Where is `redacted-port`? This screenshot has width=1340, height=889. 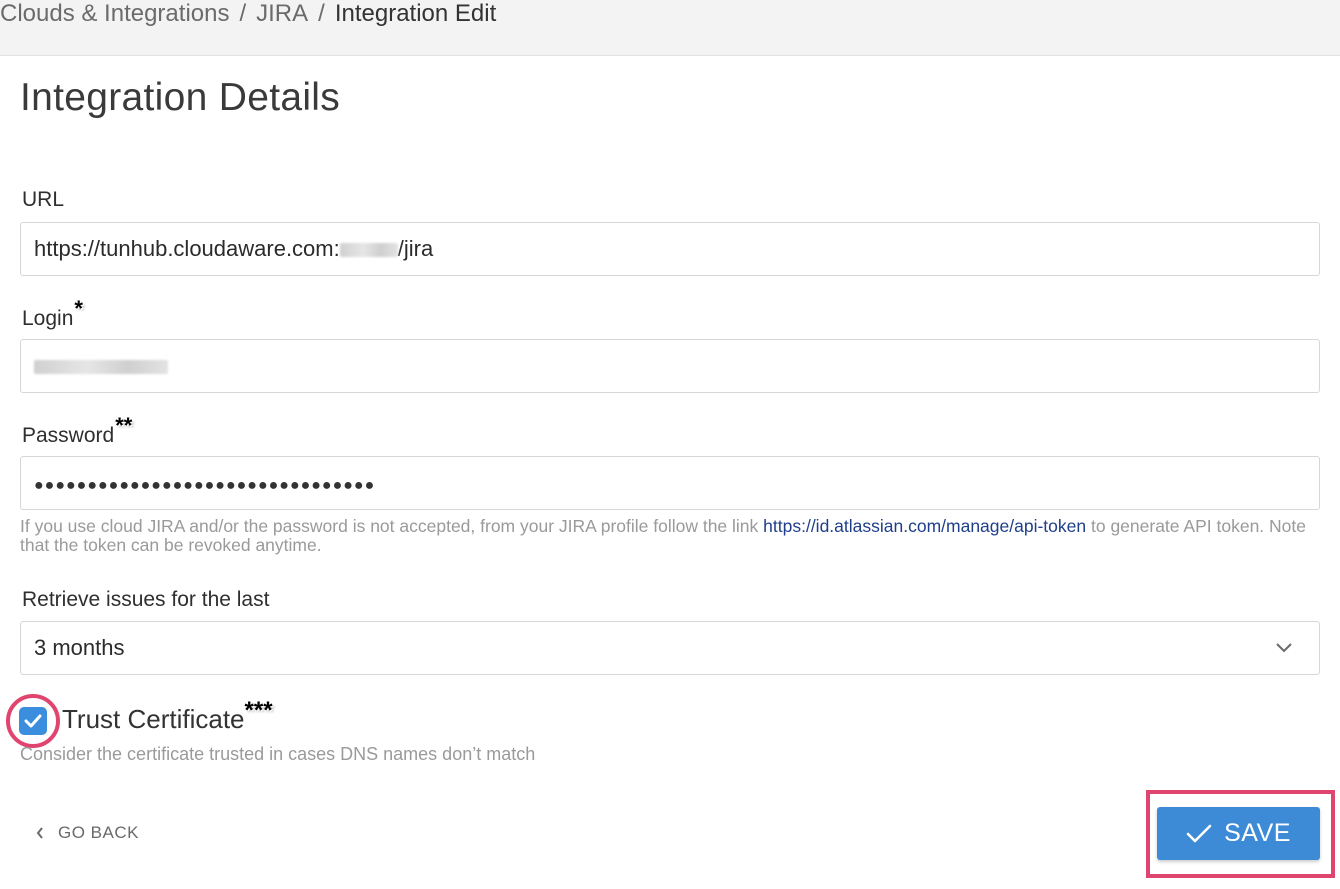
redacted-port is located at coordinates (368, 250).